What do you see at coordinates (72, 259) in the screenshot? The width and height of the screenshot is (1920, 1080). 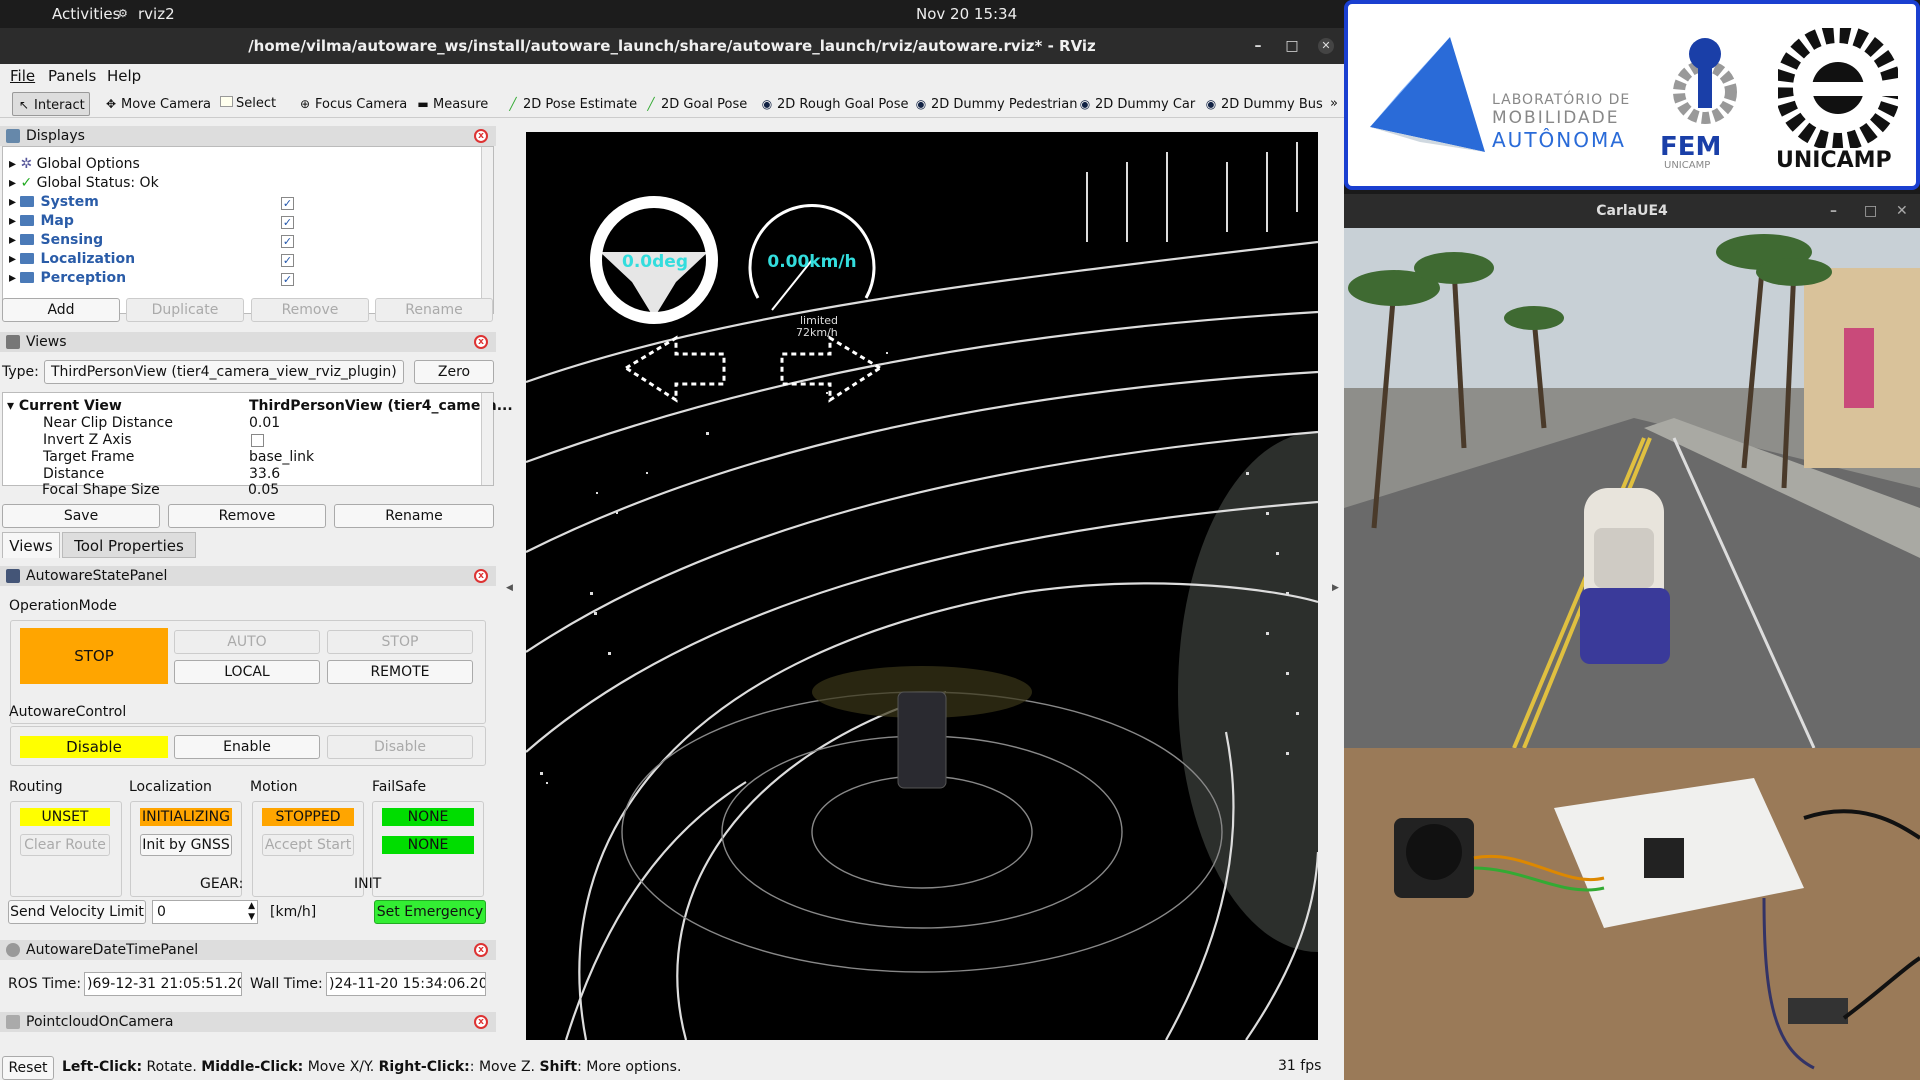 I see `tree-item-localization: ▸ Localization` at bounding box center [72, 259].